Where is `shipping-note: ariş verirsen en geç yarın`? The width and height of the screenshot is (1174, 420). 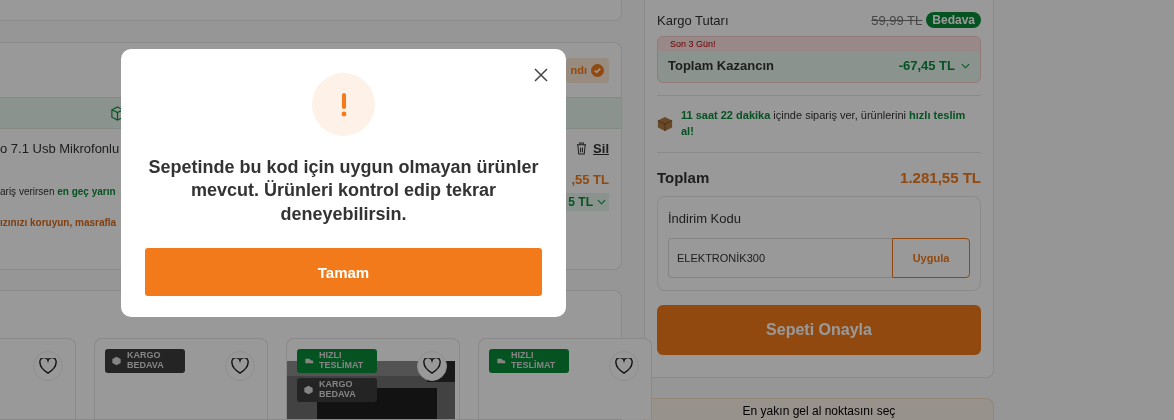
shipping-note: ariş verirsen en geç yarın is located at coordinates (58, 192).